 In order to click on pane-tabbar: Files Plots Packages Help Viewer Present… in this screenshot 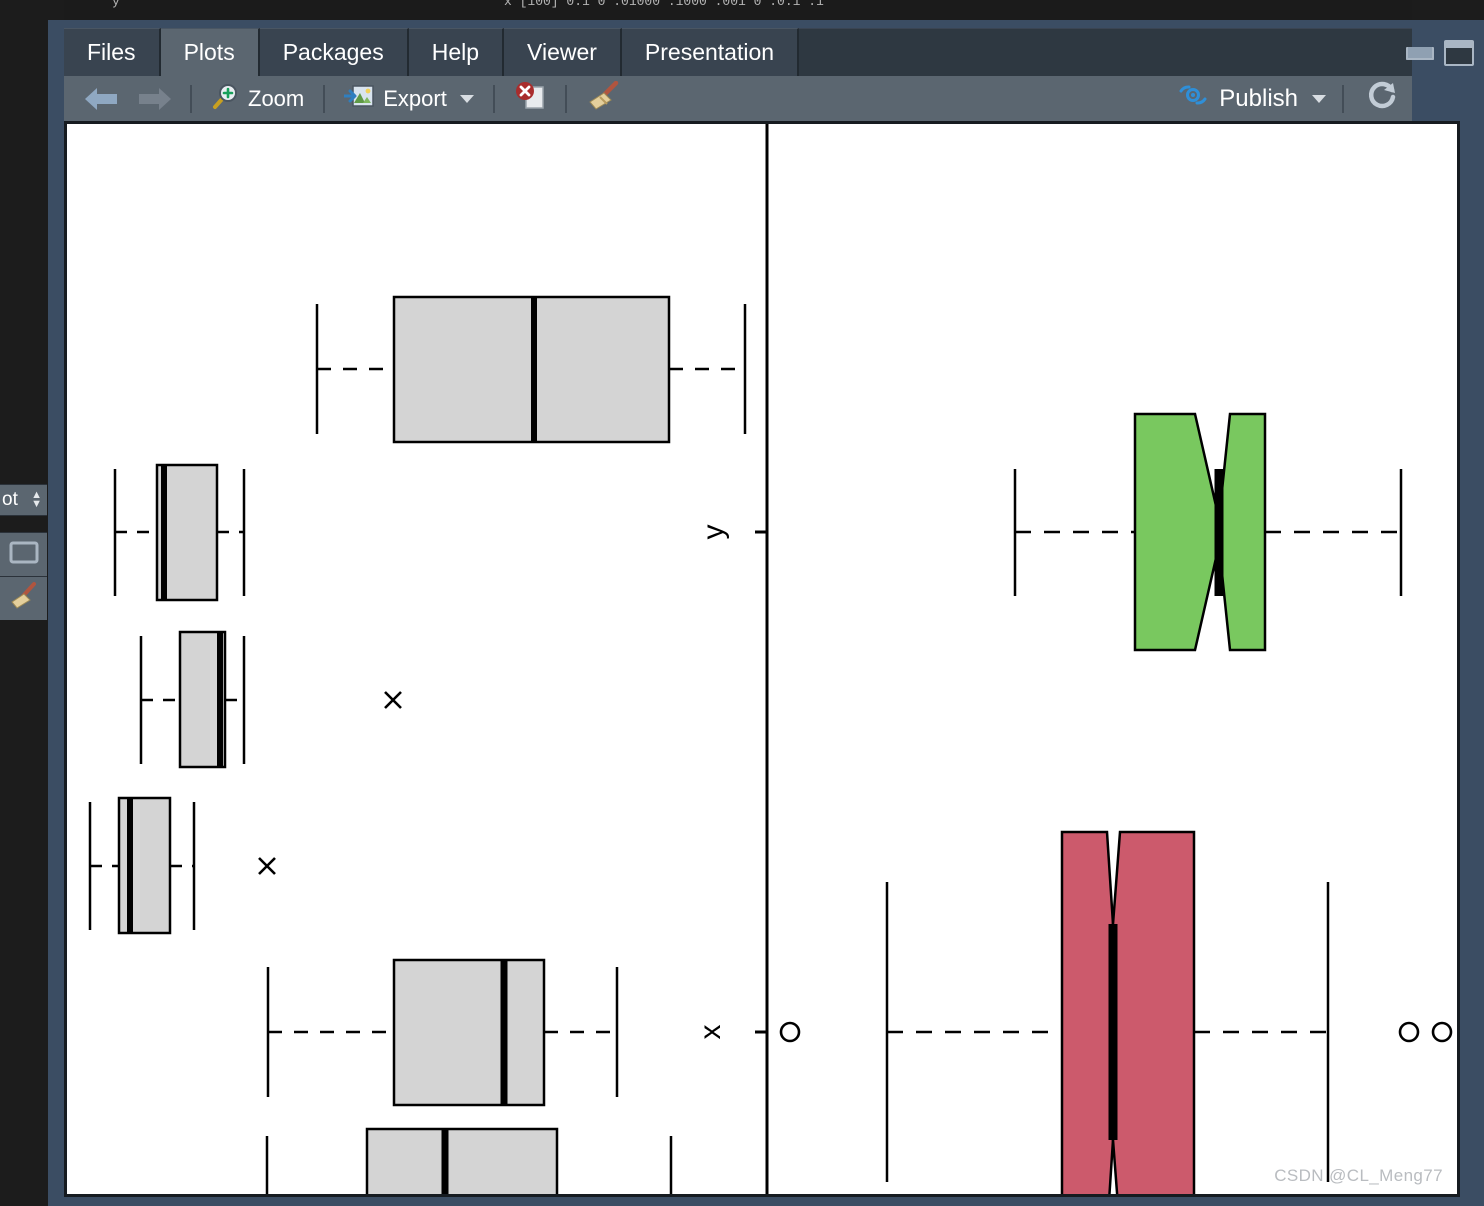, I will do `click(738, 52)`.